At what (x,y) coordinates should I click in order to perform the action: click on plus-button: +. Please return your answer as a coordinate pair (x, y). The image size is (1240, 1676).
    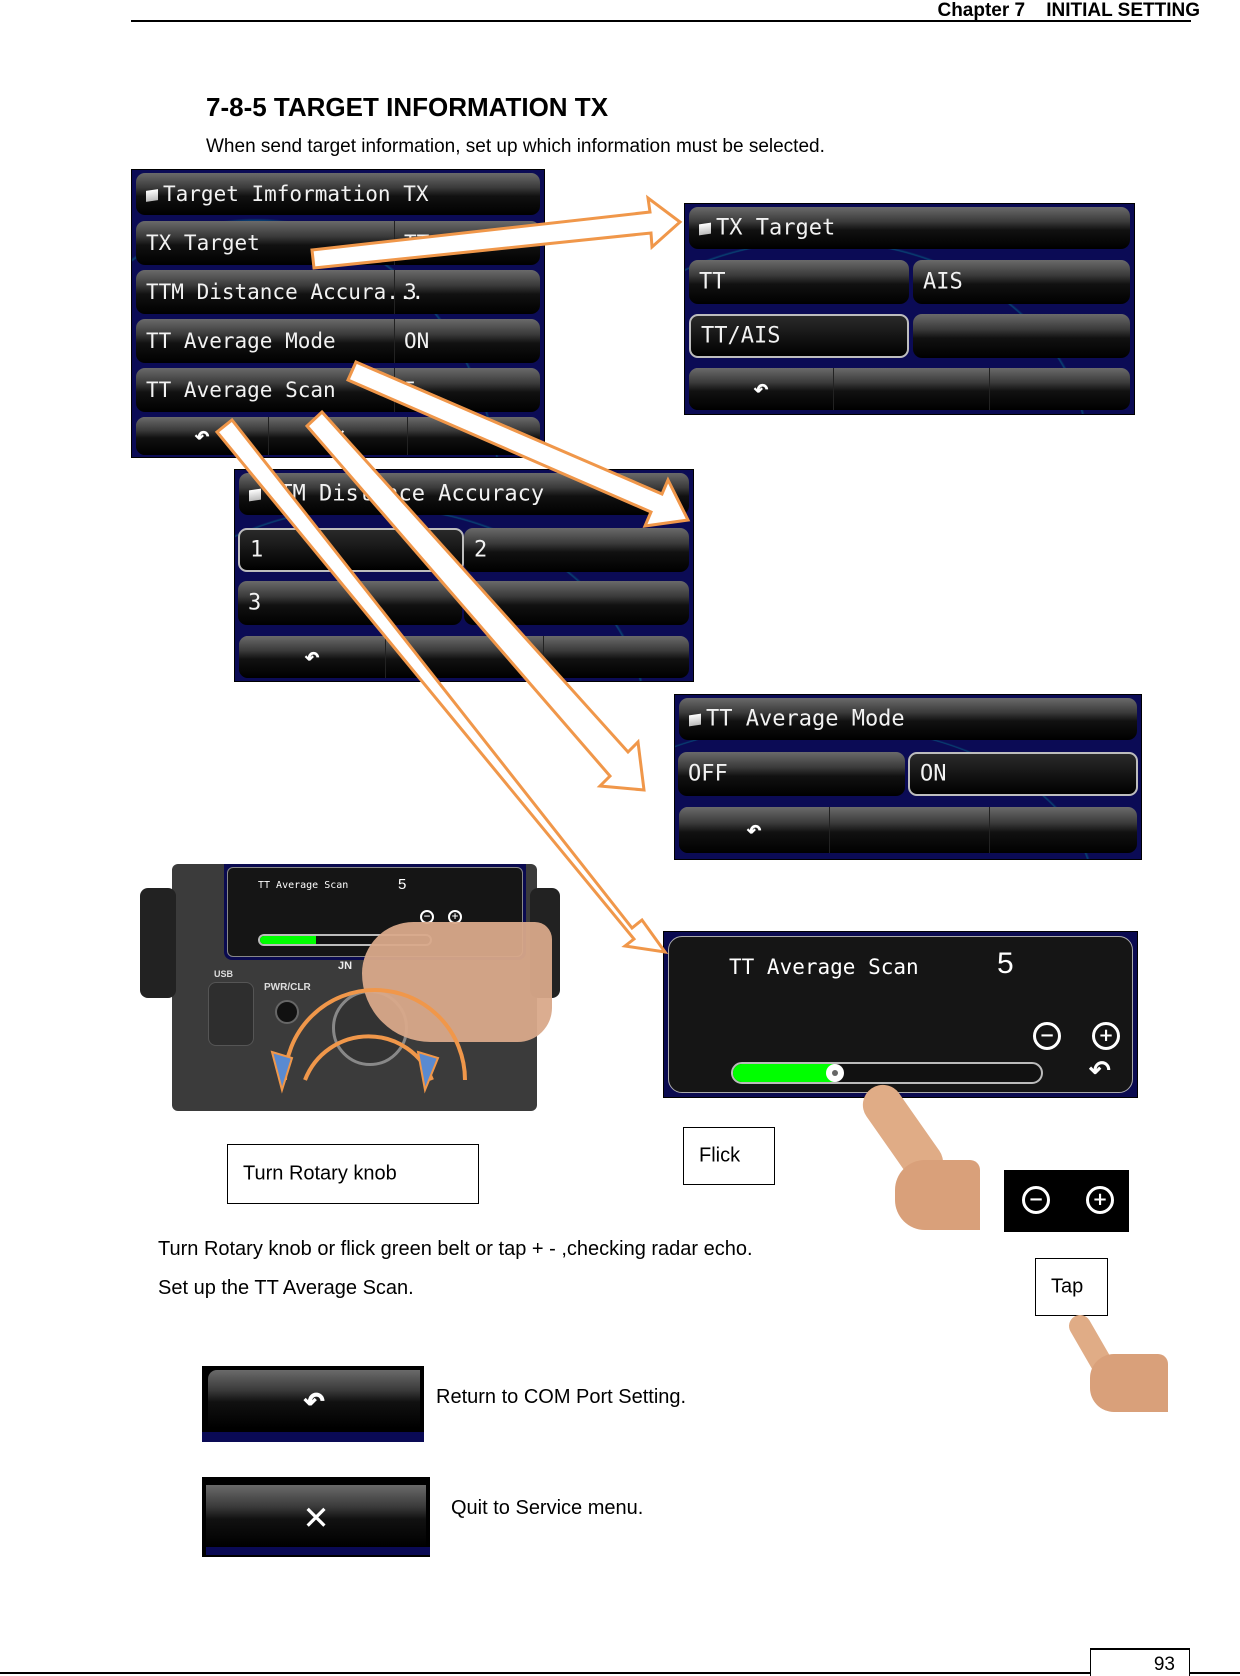
    Looking at the image, I should click on (1106, 1036).